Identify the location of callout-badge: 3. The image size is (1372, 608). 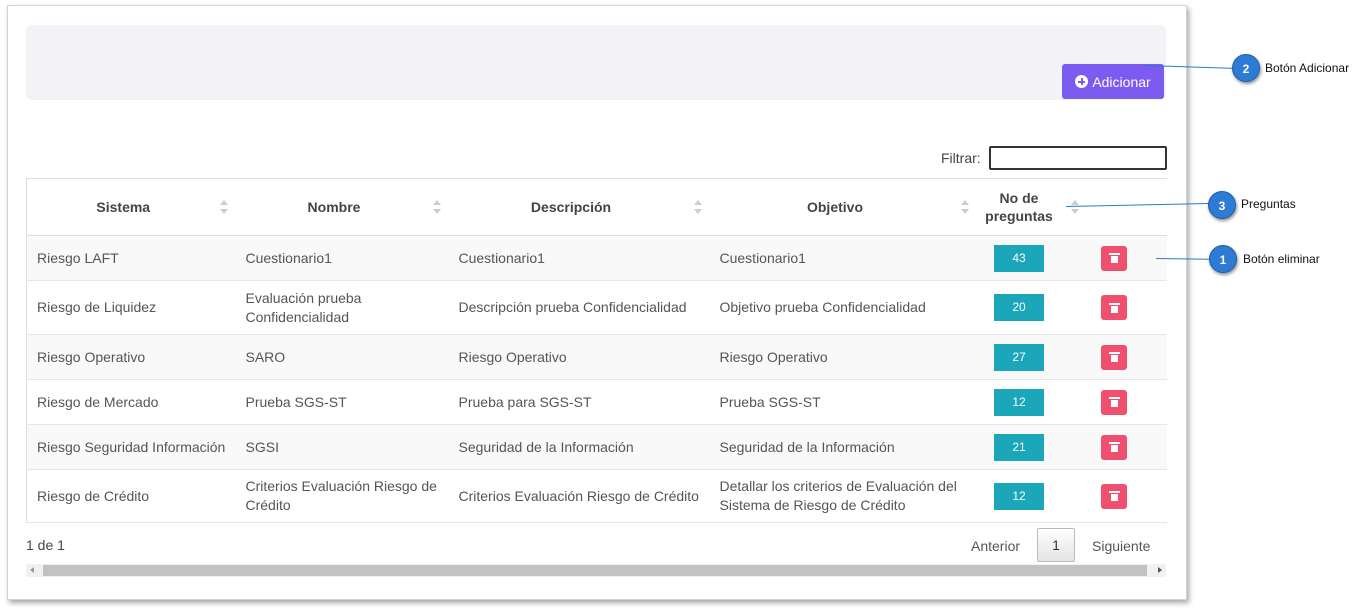
(1222, 205).